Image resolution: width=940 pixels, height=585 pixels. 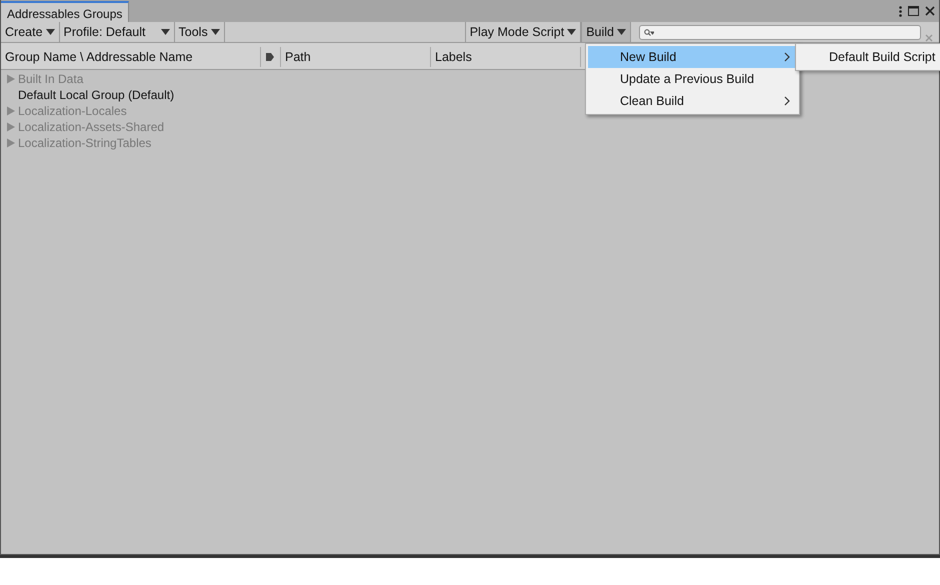 What do you see at coordinates (913, 11) in the screenshot?
I see `maximize-icon` at bounding box center [913, 11].